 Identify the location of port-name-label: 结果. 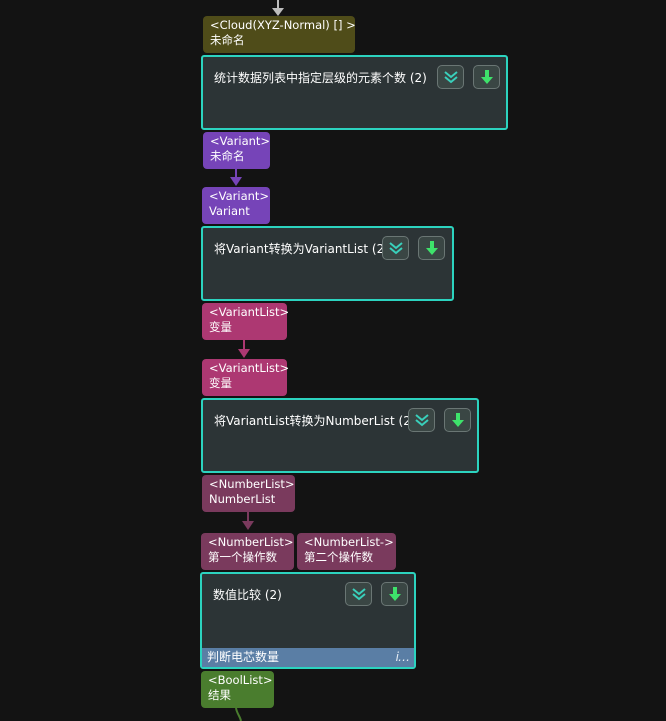
(219, 695).